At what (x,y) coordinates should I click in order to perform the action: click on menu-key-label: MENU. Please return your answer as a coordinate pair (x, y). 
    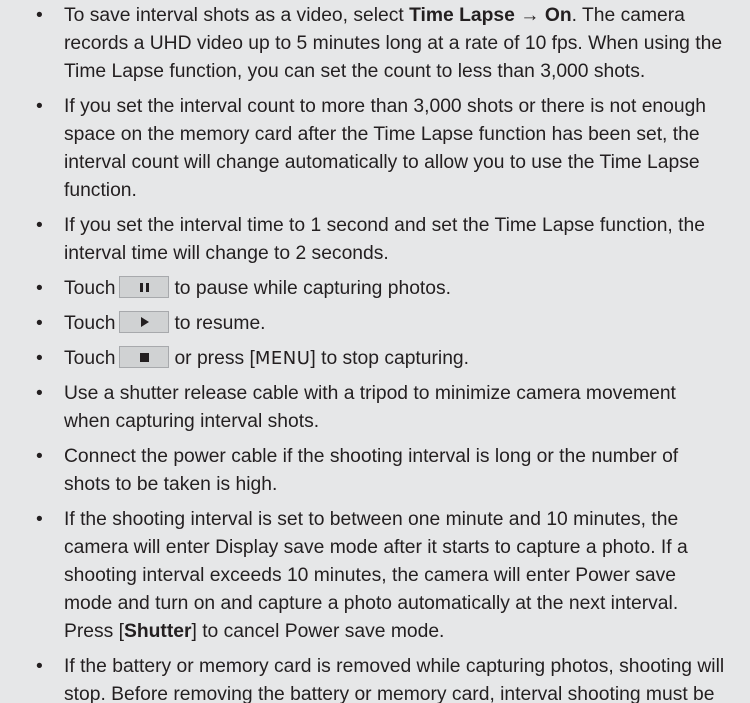
    Looking at the image, I should click on (282, 358).